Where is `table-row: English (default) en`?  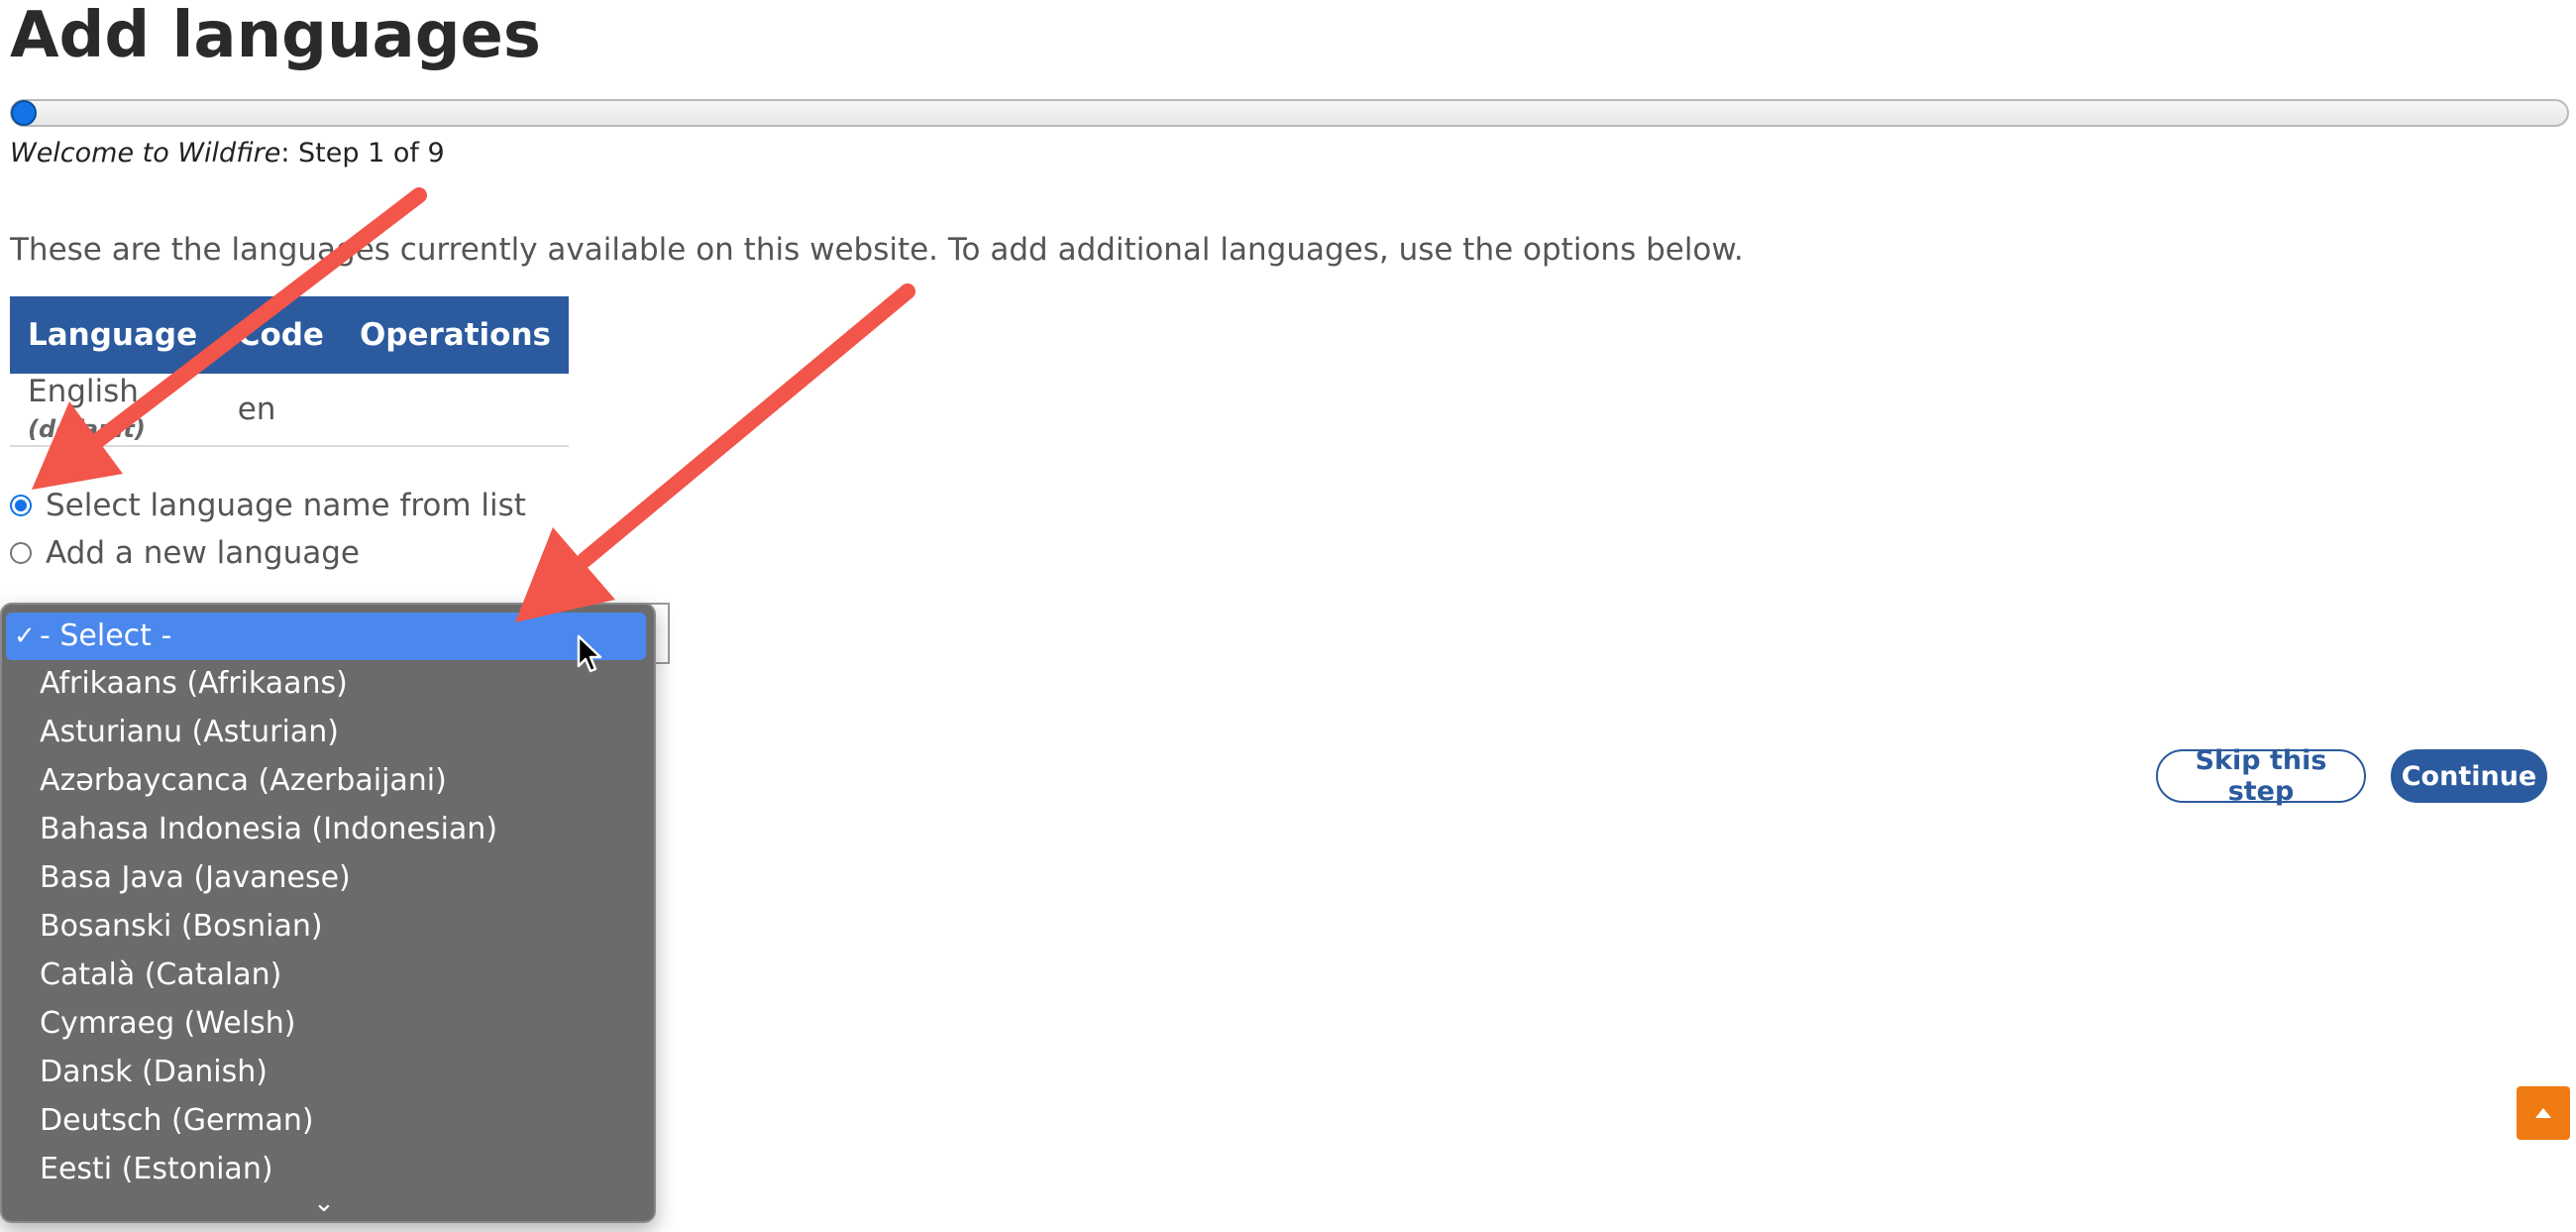
table-row: English (default) en is located at coordinates (289, 410).